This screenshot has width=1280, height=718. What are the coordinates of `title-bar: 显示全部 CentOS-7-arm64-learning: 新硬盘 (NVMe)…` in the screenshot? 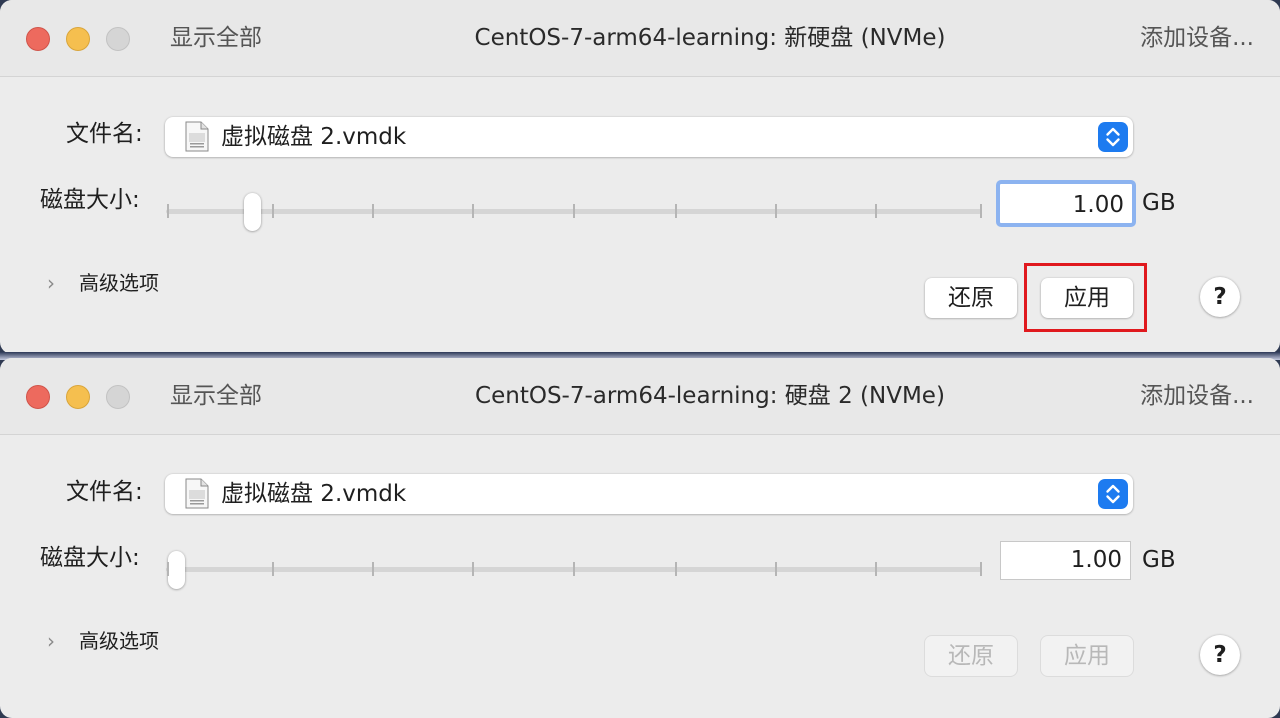 It's located at (640, 38).